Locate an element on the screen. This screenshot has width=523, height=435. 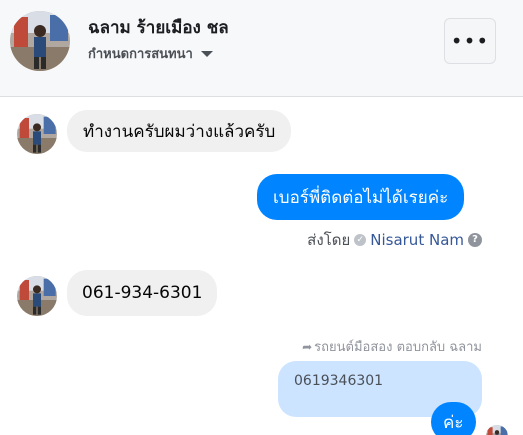
more-options-icon: ••• is located at coordinates (470, 41).